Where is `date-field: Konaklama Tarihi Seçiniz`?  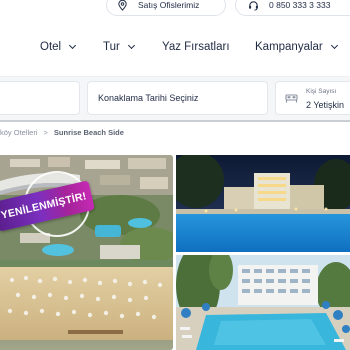
date-field: Konaklama Tarihi Seçiniz is located at coordinates (177, 98).